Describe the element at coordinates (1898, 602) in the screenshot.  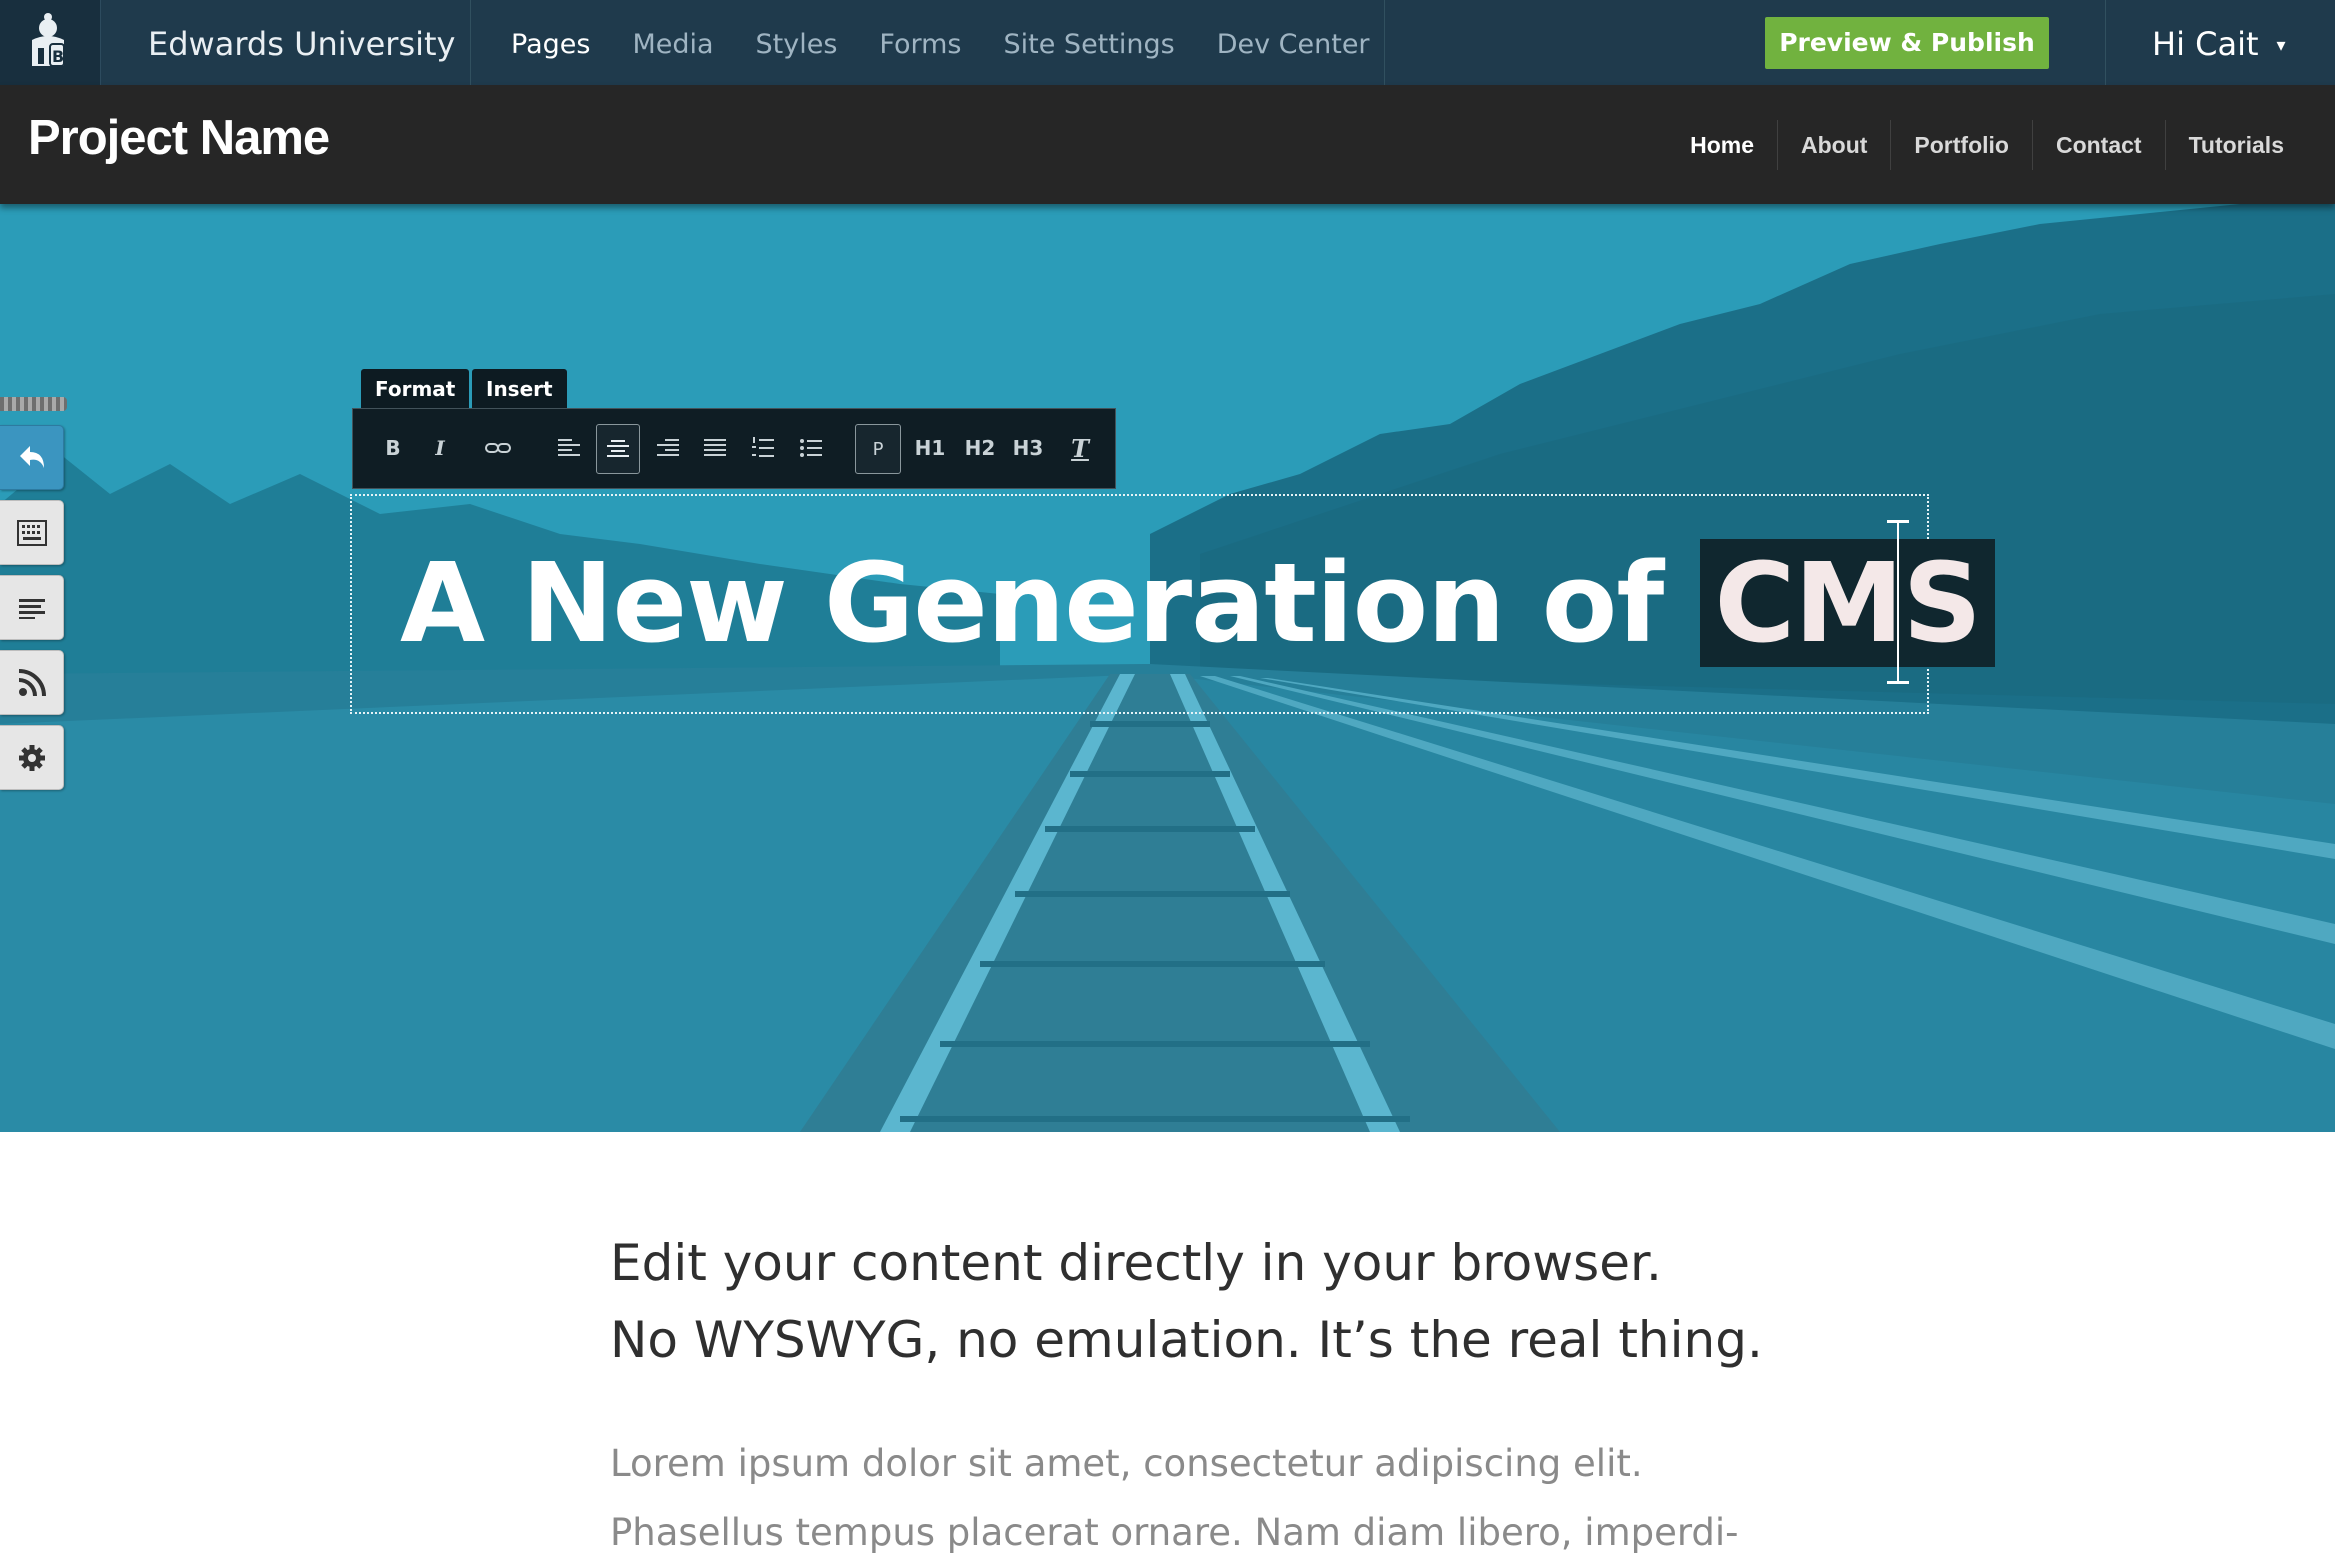
I see `text-cursor` at that location.